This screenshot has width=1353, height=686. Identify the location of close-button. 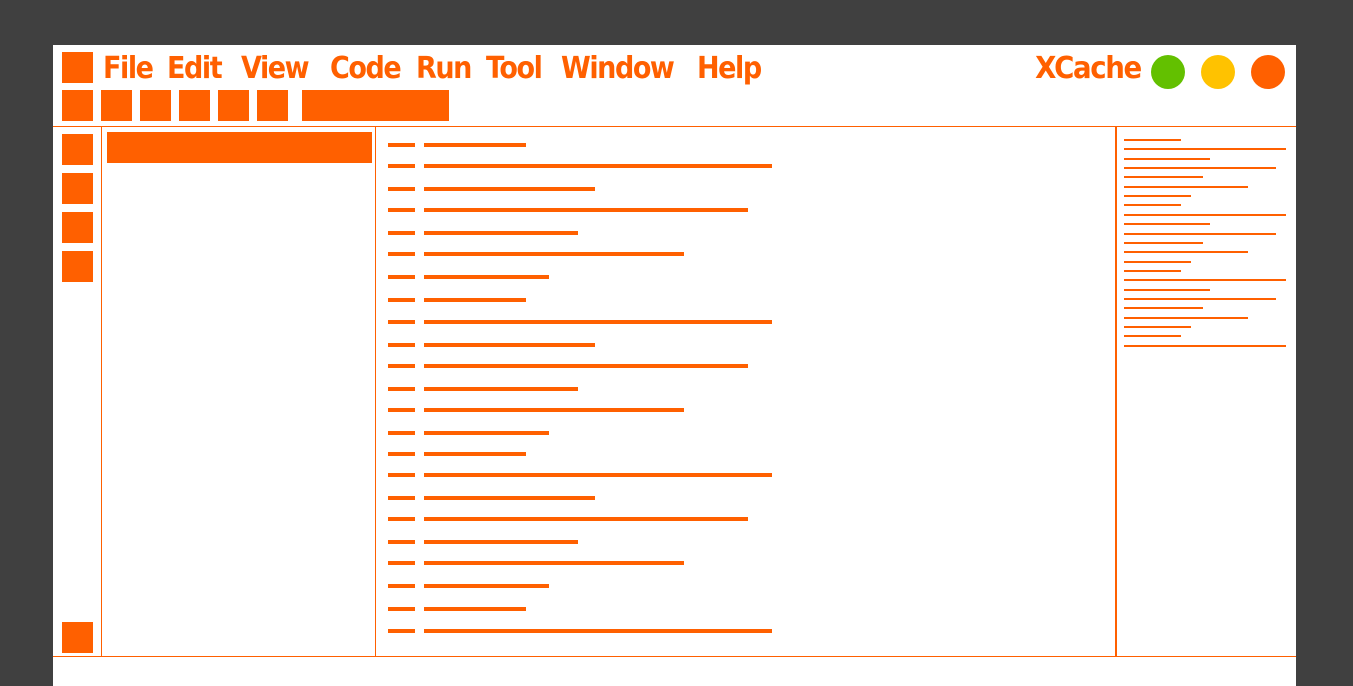
(1268, 72).